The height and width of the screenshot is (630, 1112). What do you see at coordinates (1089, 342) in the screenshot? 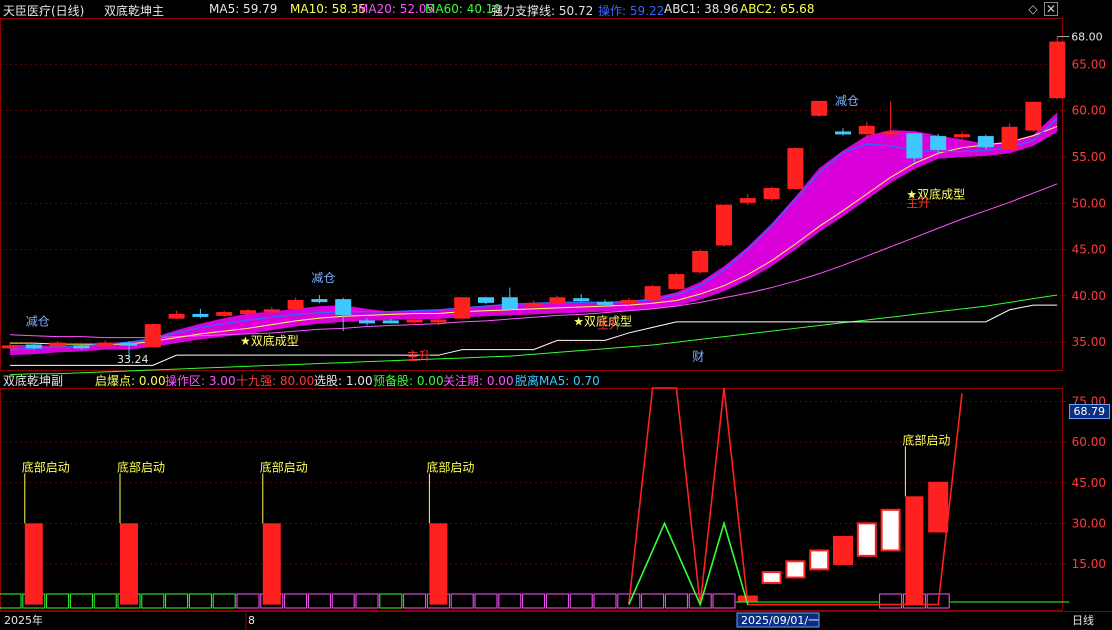
I see `main-y-tick-label: 35.00` at bounding box center [1089, 342].